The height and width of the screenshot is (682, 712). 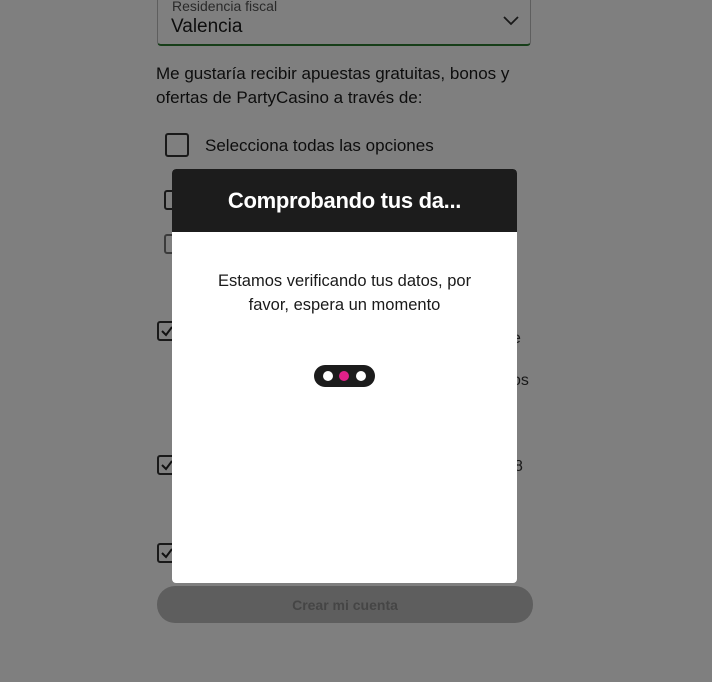 I want to click on loading-indicator, so click(x=344, y=376).